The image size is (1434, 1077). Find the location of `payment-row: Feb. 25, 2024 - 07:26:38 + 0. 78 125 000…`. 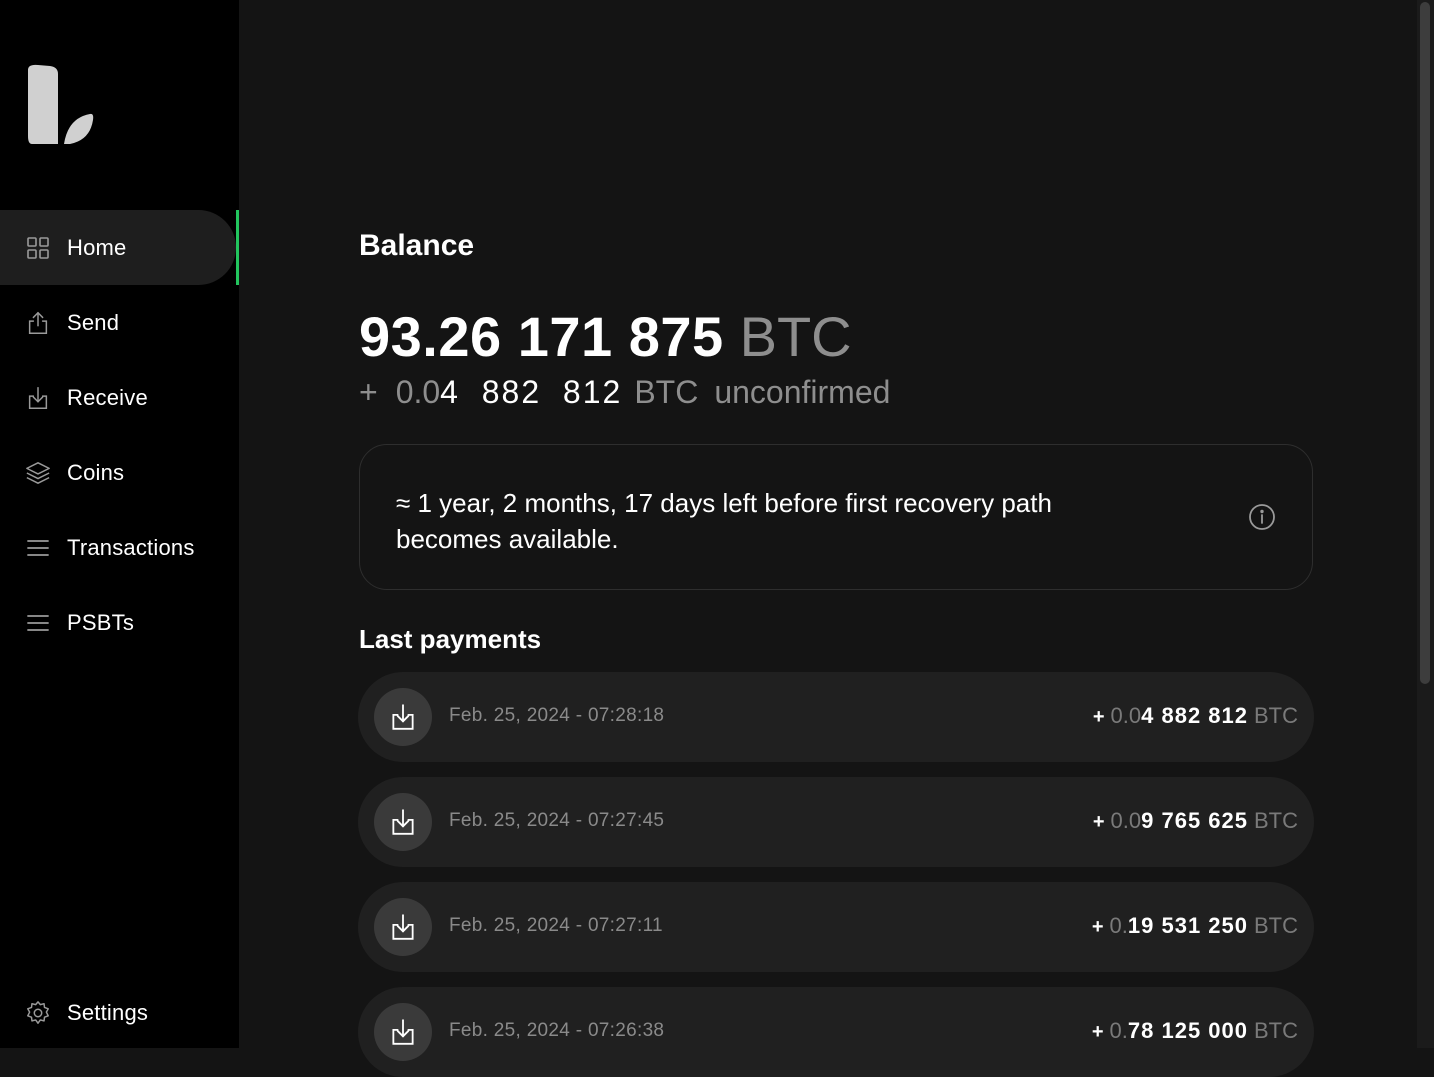

payment-row: Feb. 25, 2024 - 07:26:38 + 0. 78 125 000… is located at coordinates (836, 1032).